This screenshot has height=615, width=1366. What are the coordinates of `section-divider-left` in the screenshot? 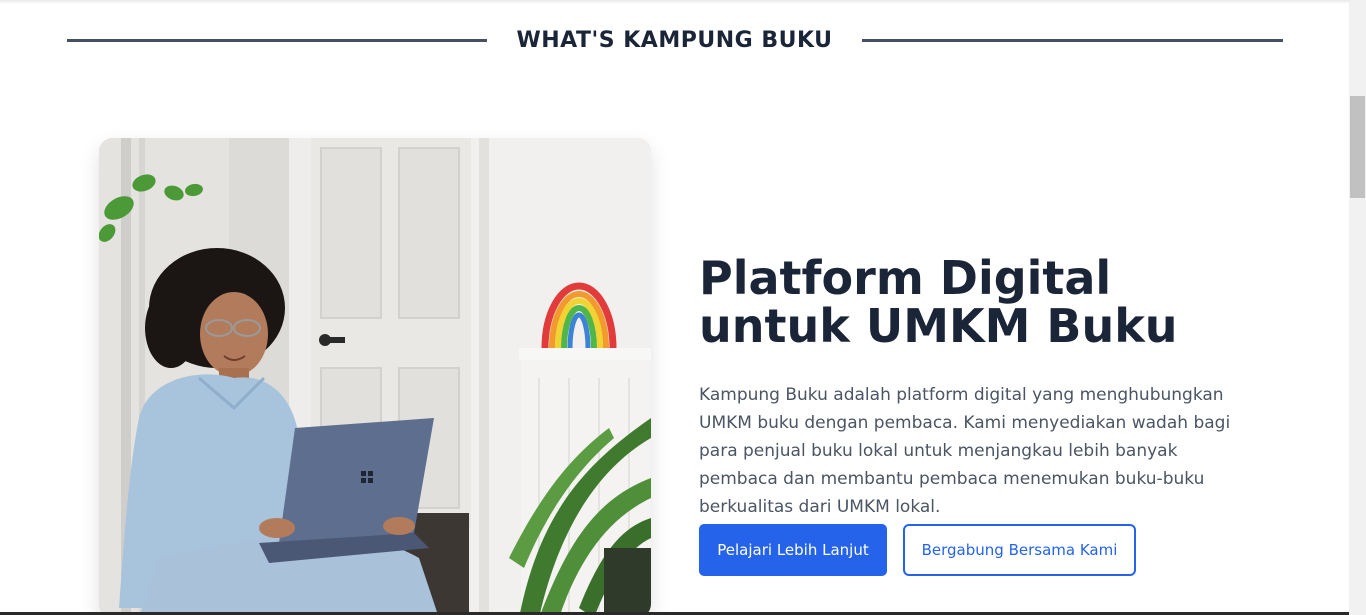 It's located at (277, 40).